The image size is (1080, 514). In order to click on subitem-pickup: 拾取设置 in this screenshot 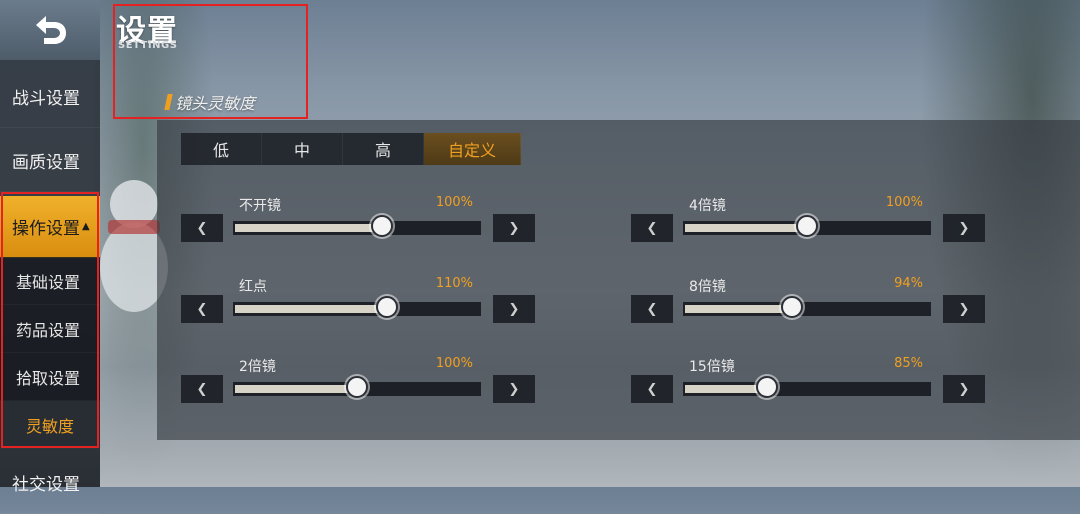, I will do `click(50, 377)`.